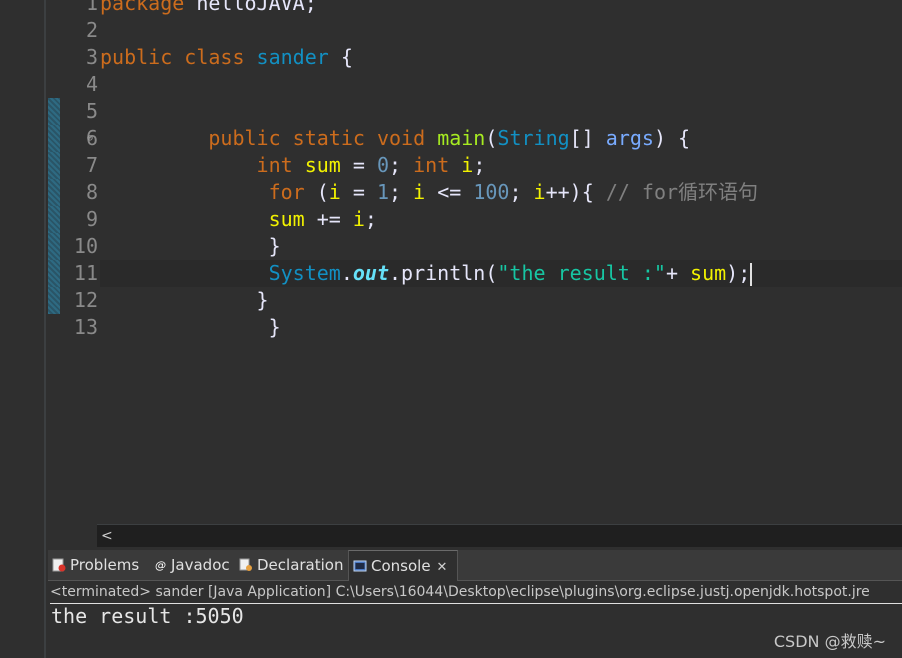 Image resolution: width=902 pixels, height=658 pixels. Describe the element at coordinates (403, 565) in the screenshot. I see `tab-console: Console ✕` at that location.